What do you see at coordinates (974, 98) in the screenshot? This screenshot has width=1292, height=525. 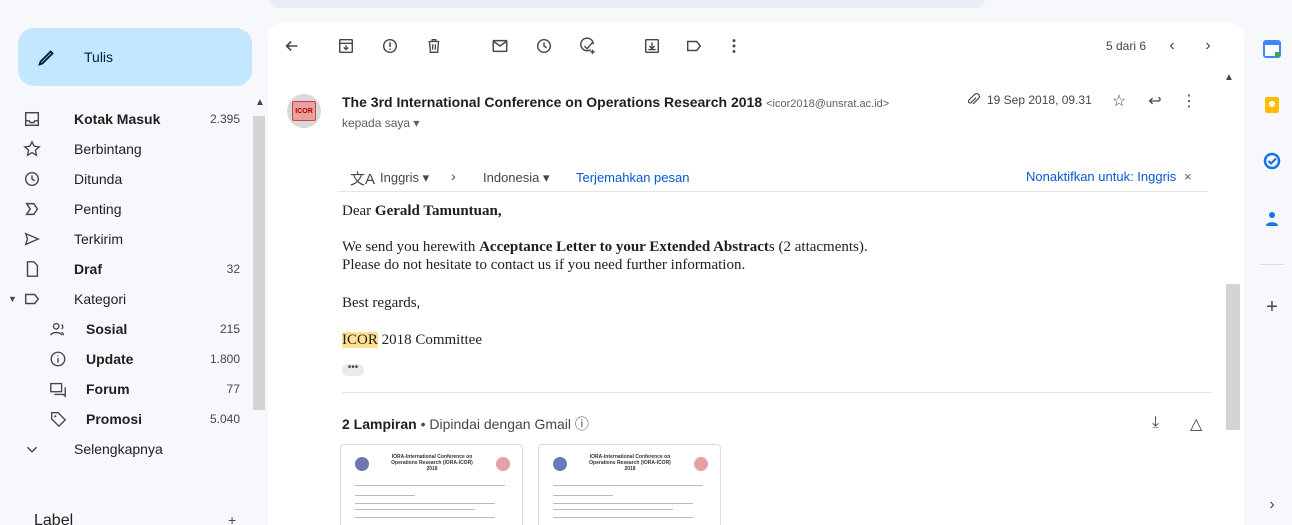 I see `attachment-icon` at bounding box center [974, 98].